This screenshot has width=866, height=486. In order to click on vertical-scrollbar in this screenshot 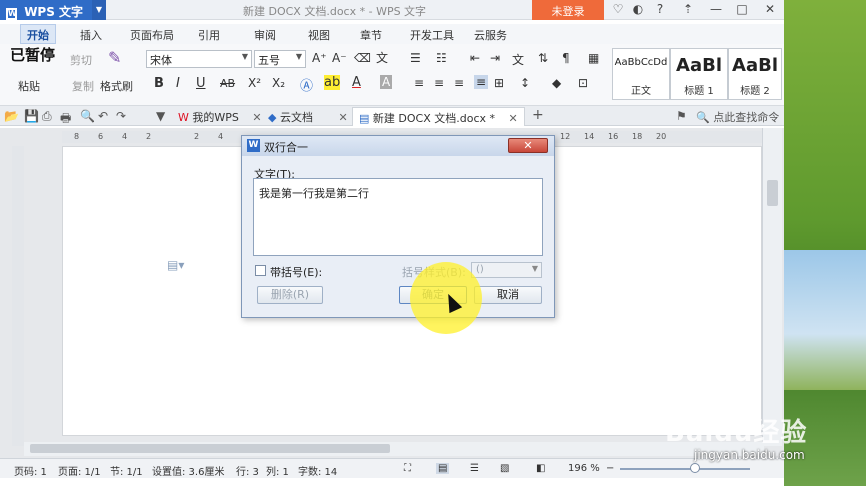, I will do `click(772, 287)`.